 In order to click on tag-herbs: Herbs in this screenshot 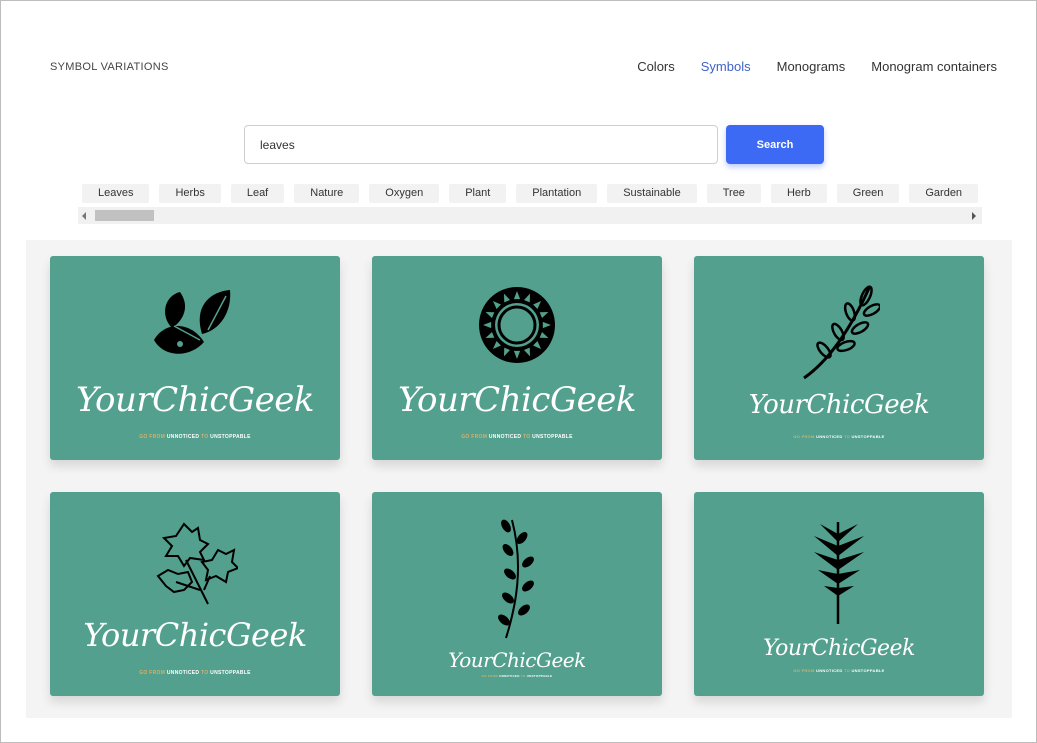, I will do `click(190, 193)`.